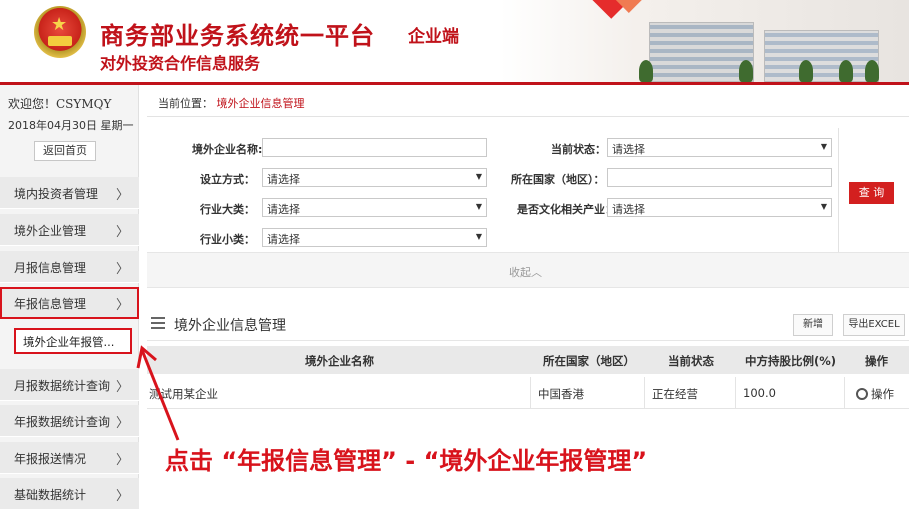 The height and width of the screenshot is (510, 909). I want to click on country-input, so click(719, 177).